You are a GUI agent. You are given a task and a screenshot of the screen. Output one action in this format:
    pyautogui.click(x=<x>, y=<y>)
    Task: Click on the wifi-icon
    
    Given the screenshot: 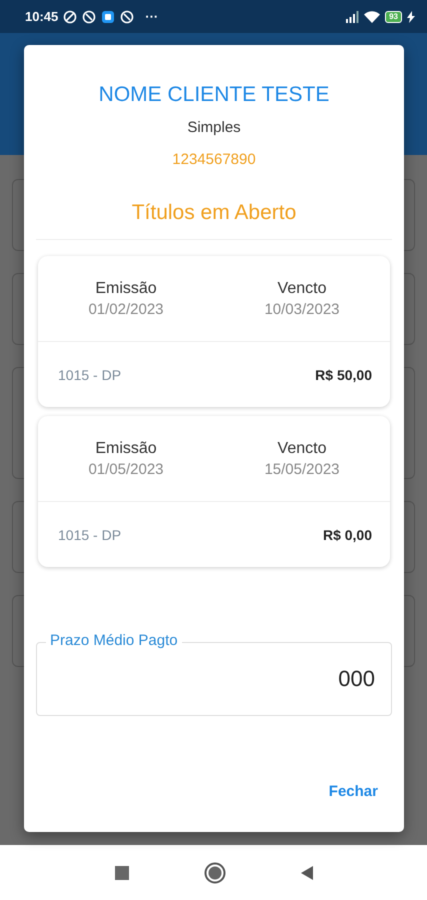 What is the action you would take?
    pyautogui.click(x=372, y=16)
    